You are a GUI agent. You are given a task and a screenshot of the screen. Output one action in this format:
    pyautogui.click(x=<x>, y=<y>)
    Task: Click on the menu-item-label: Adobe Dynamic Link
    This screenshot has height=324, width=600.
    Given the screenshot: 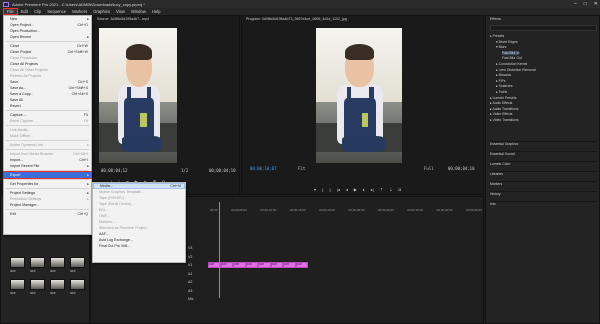 What is the action you would take?
    pyautogui.click(x=26, y=145)
    